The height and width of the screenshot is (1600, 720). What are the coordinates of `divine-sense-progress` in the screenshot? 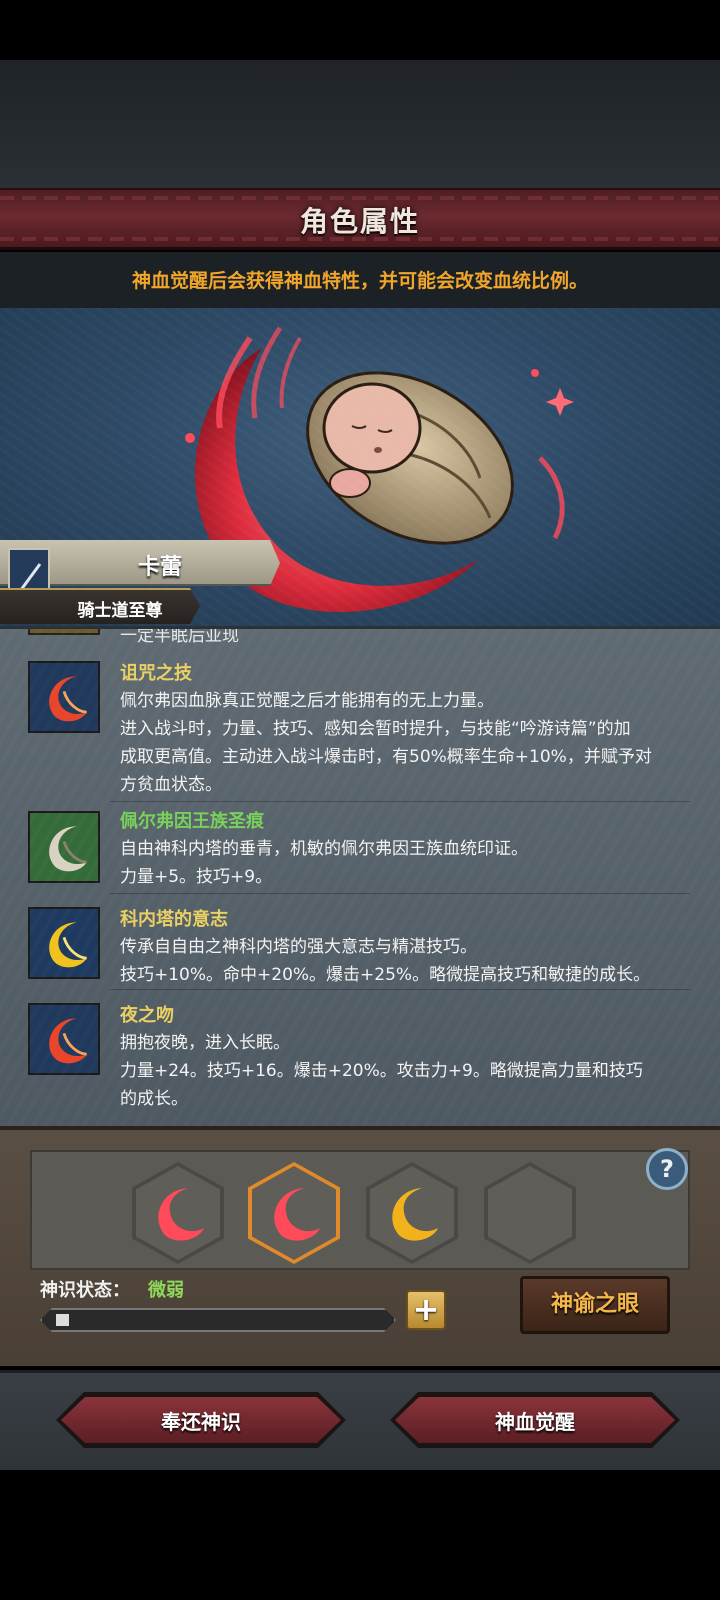 It's located at (218, 1320).